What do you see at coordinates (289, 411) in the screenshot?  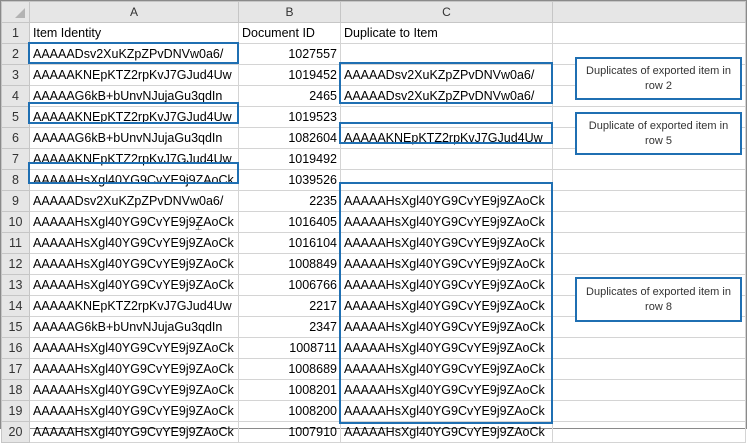 I see `cell-document-id: 1008200` at bounding box center [289, 411].